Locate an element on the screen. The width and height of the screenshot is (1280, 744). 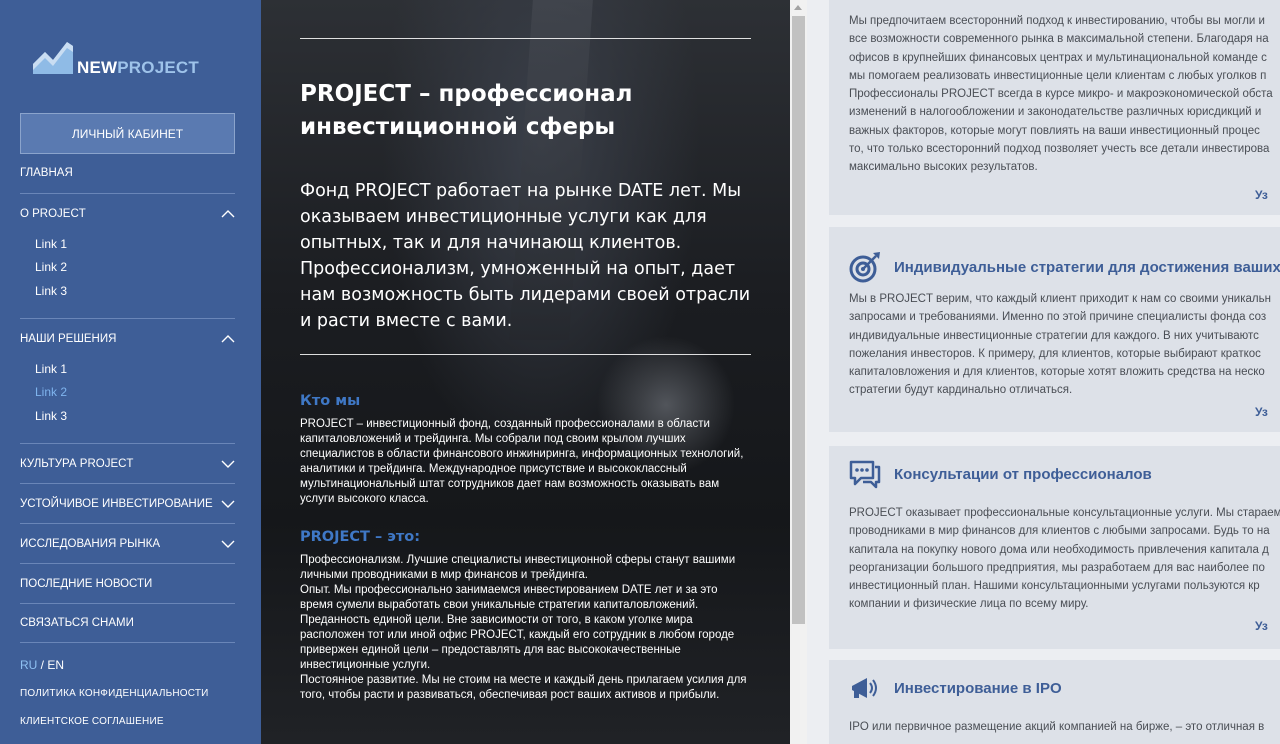
nav-item-sustainable: УСТОЙЧИВОЕ ИНВЕСТИРОВАНИЕ is located at coordinates (127, 503).